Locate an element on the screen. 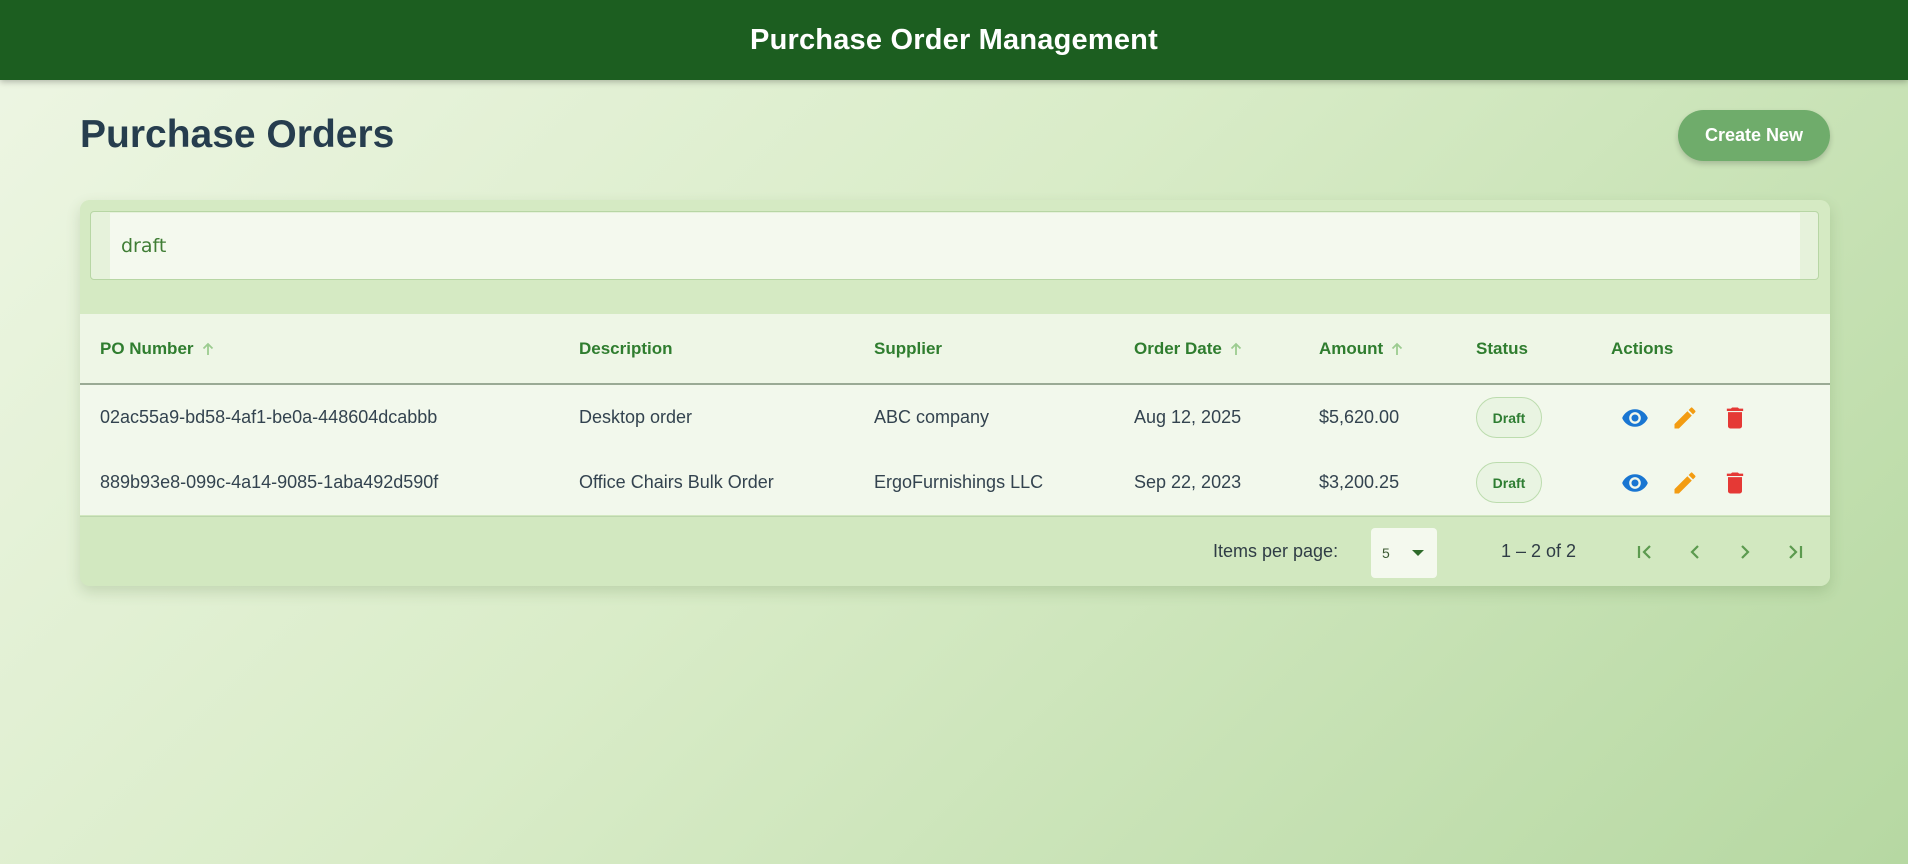  supplier-cell: ABC company is located at coordinates (932, 417).